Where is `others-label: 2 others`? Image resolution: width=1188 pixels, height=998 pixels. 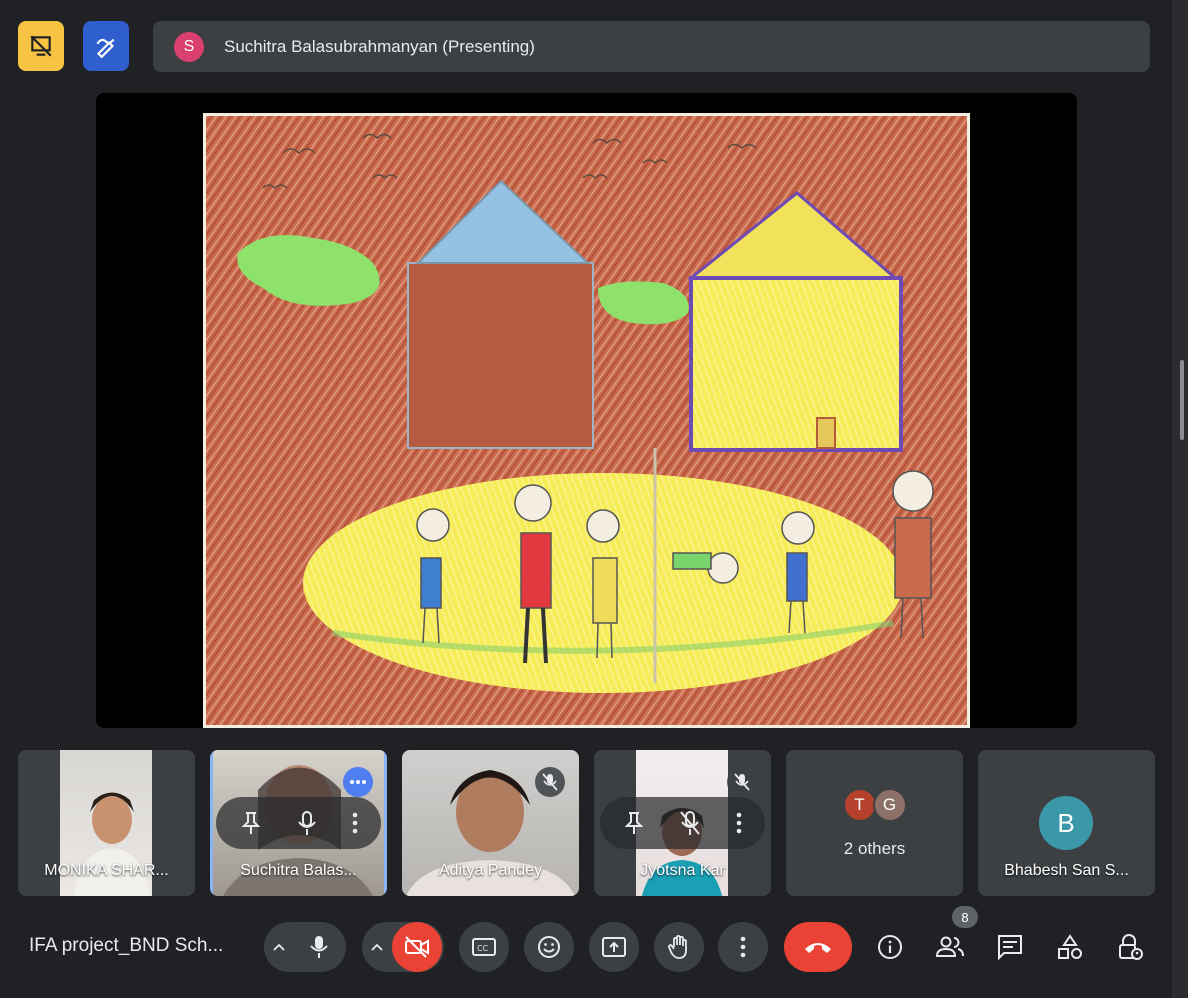 others-label: 2 others is located at coordinates (874, 848).